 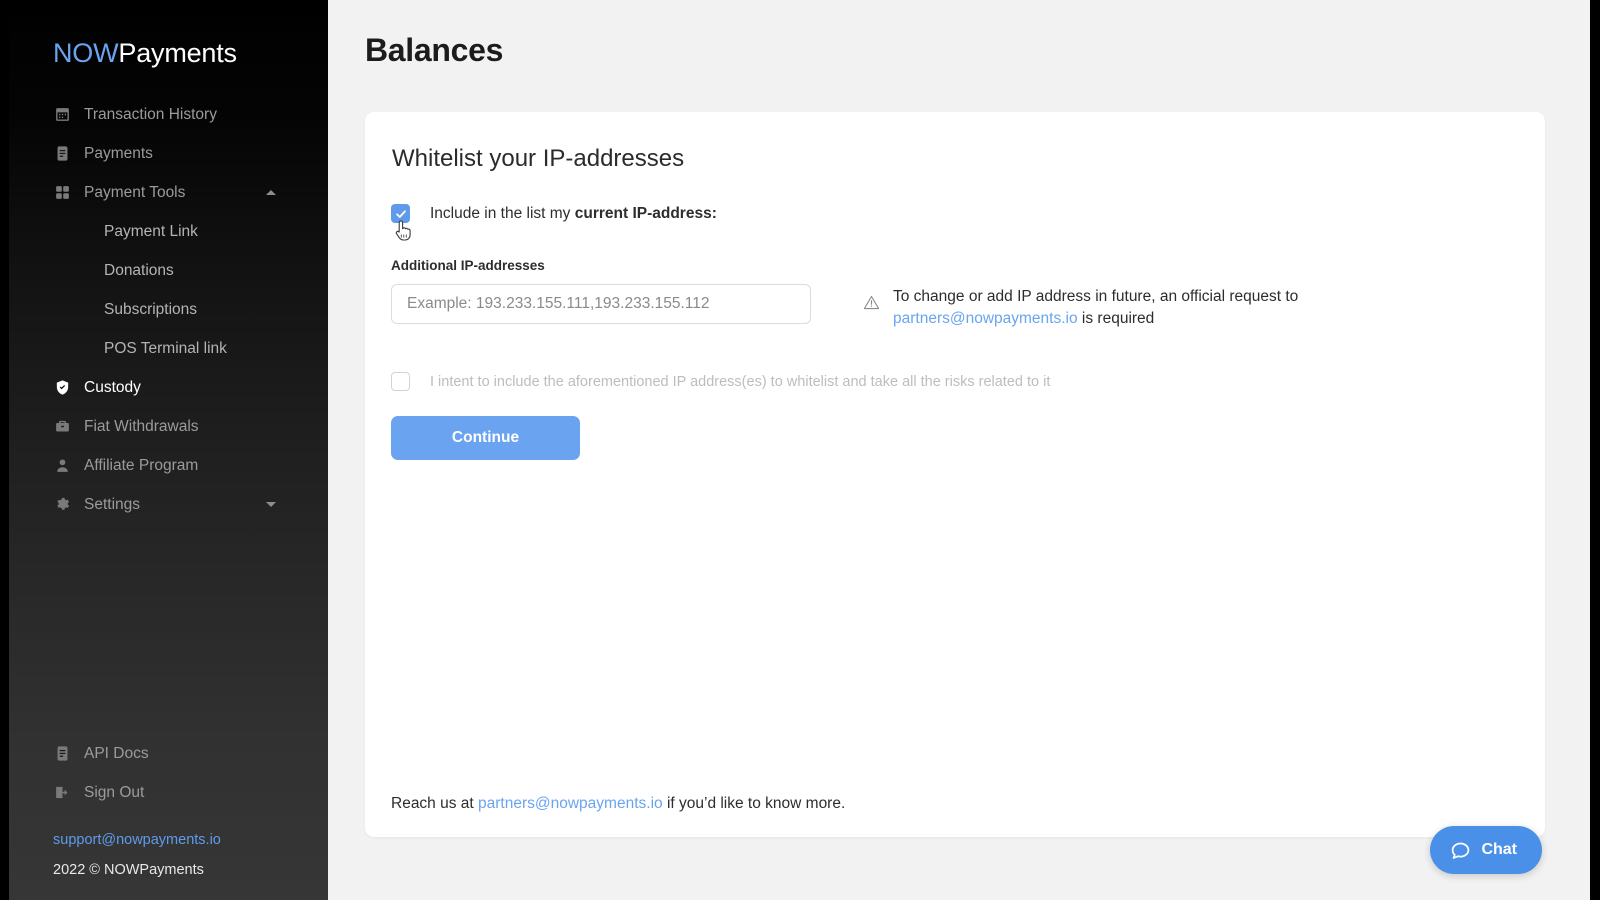 What do you see at coordinates (128, 870) in the screenshot?
I see `copyright-text: 2022 © NOWPayments` at bounding box center [128, 870].